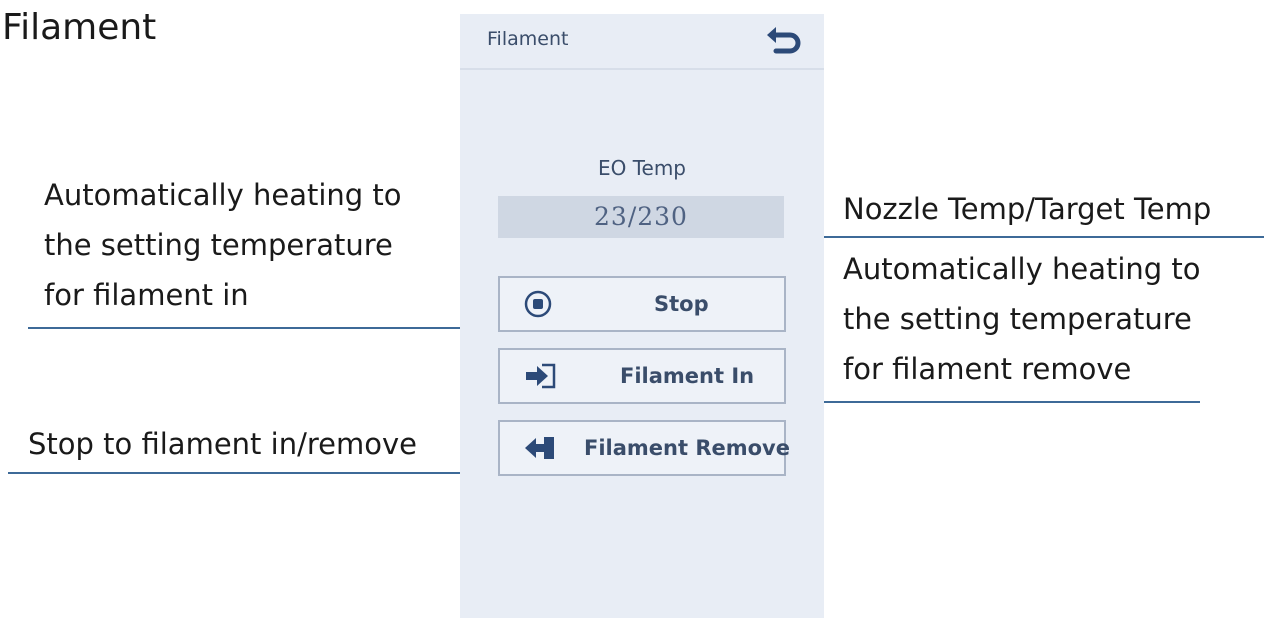  Describe the element at coordinates (254, 473) in the screenshot. I see `callout-line-stop` at that location.